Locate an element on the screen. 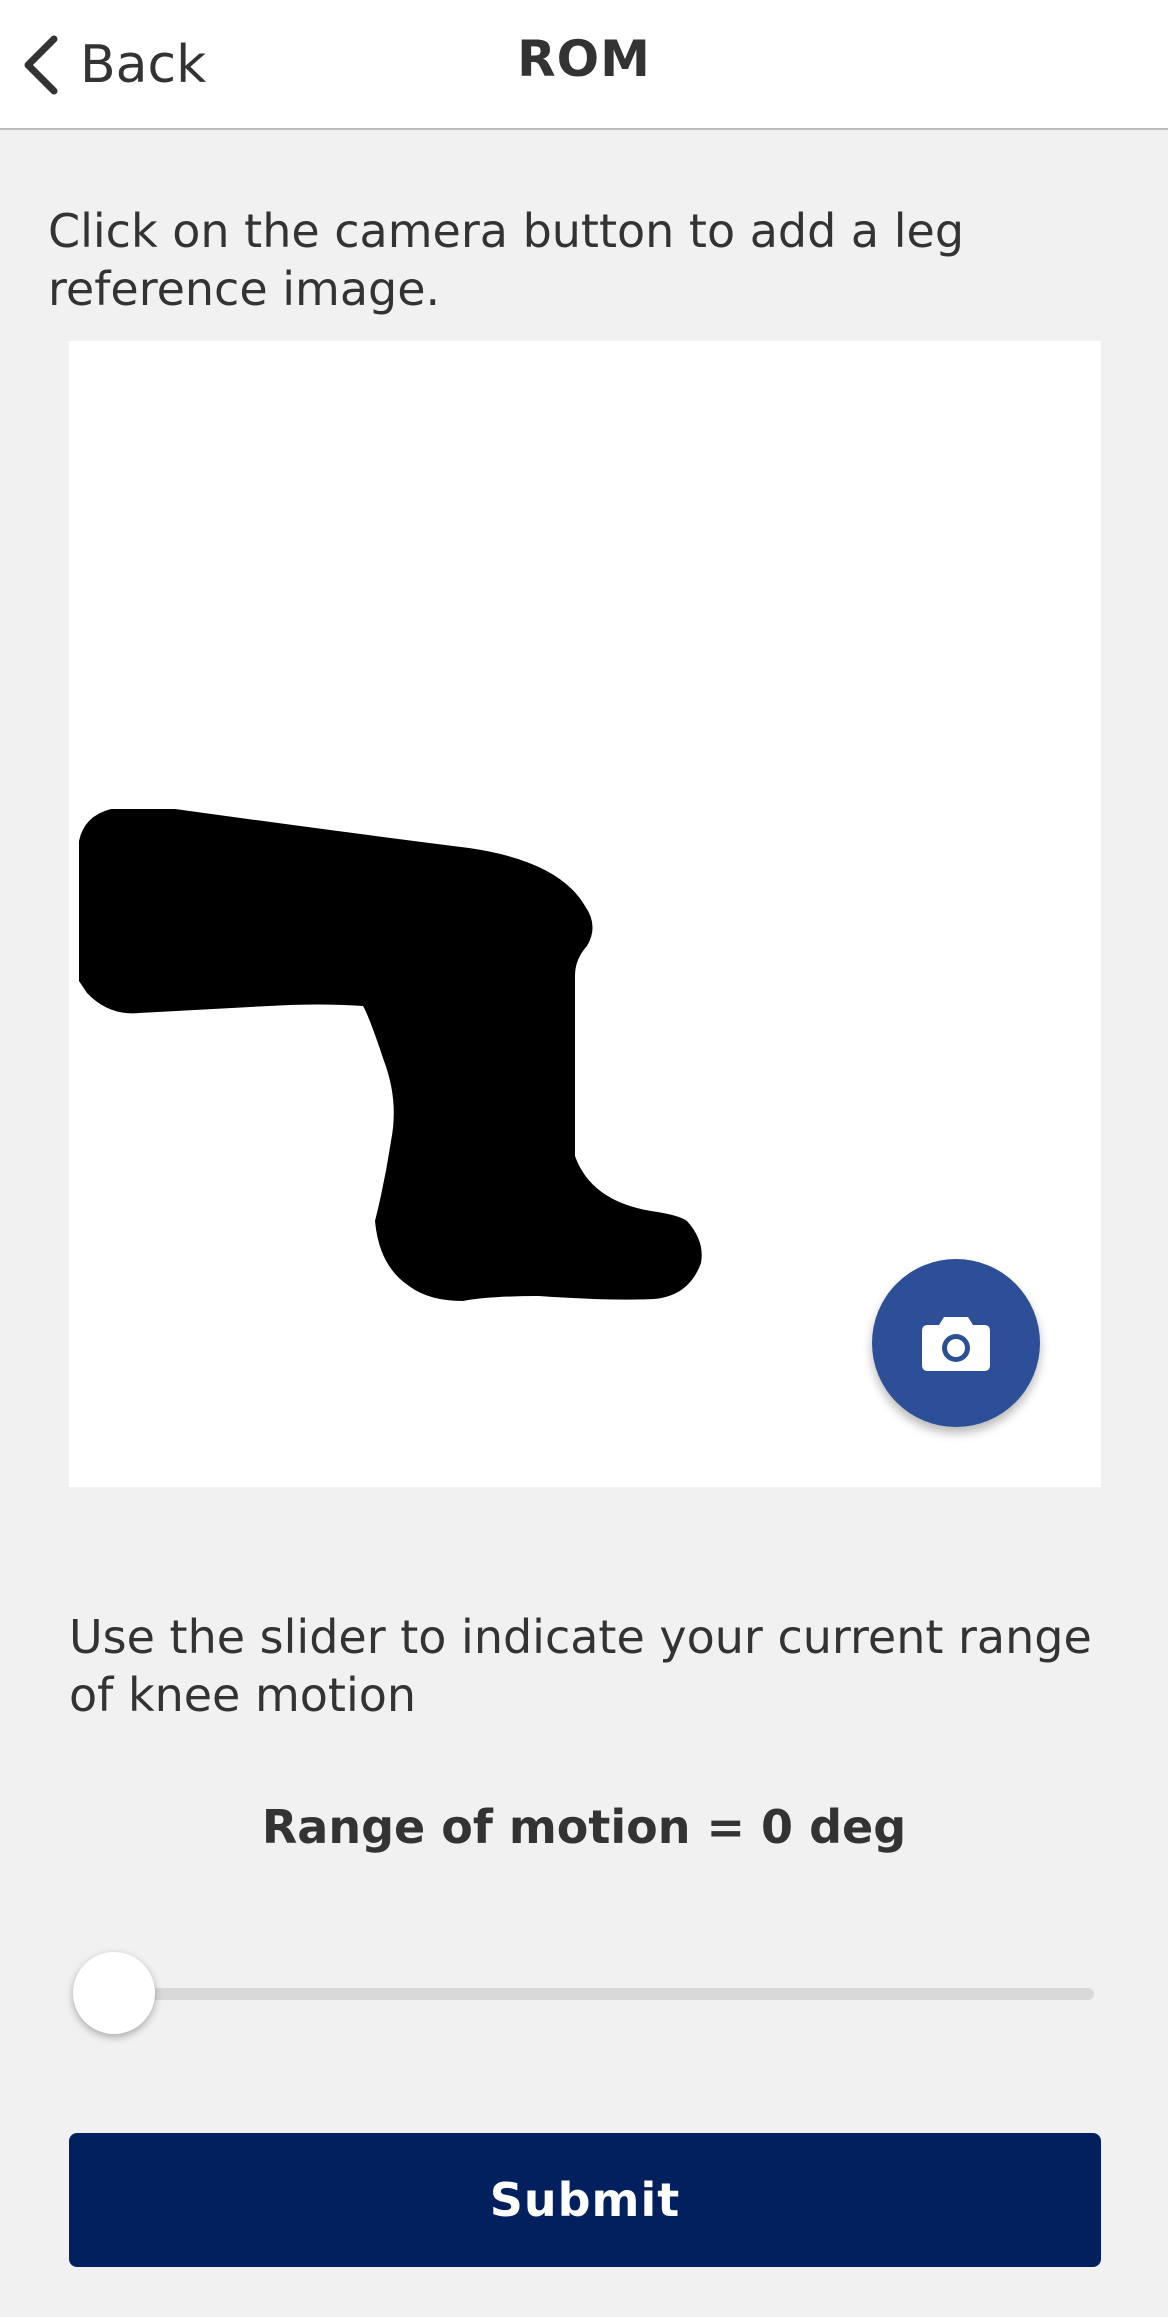 The height and width of the screenshot is (2317, 1168). range-of-motion-readout: Range of motion = 0 deg is located at coordinates (584, 1827).